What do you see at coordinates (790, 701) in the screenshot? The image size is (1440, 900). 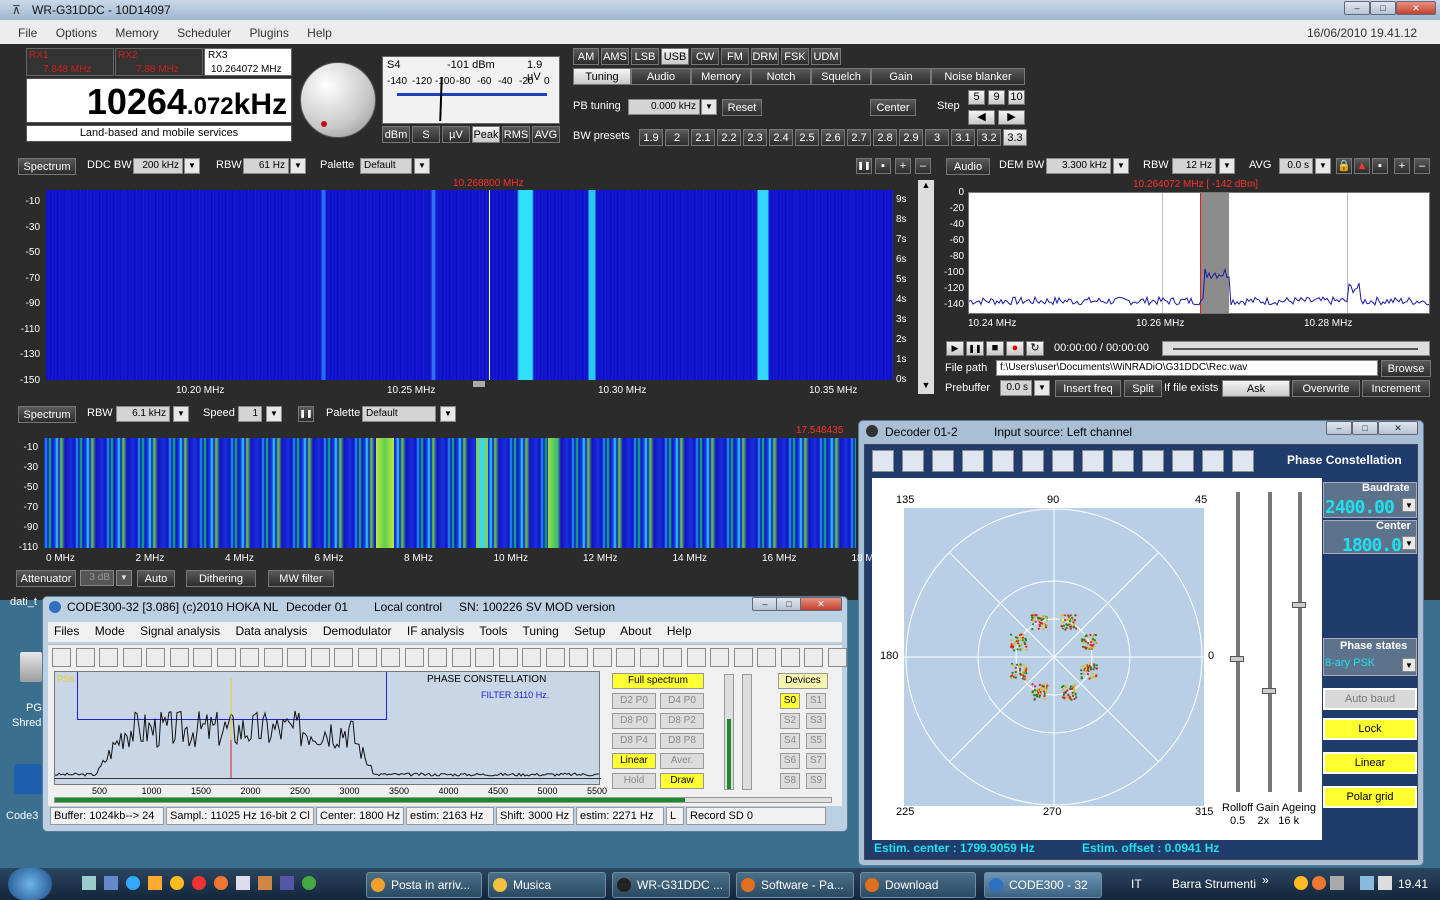 I see `code300-device-button: S0` at bounding box center [790, 701].